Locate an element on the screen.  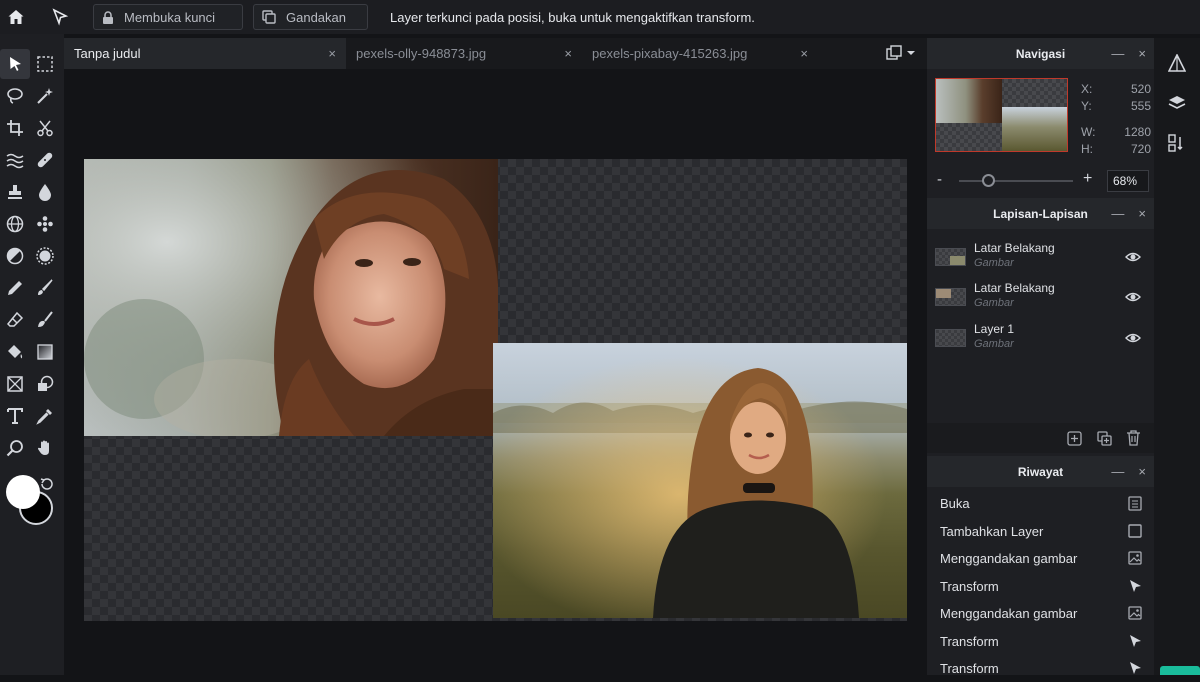
eyedropper-tool-icon is located at coordinates (45, 416).